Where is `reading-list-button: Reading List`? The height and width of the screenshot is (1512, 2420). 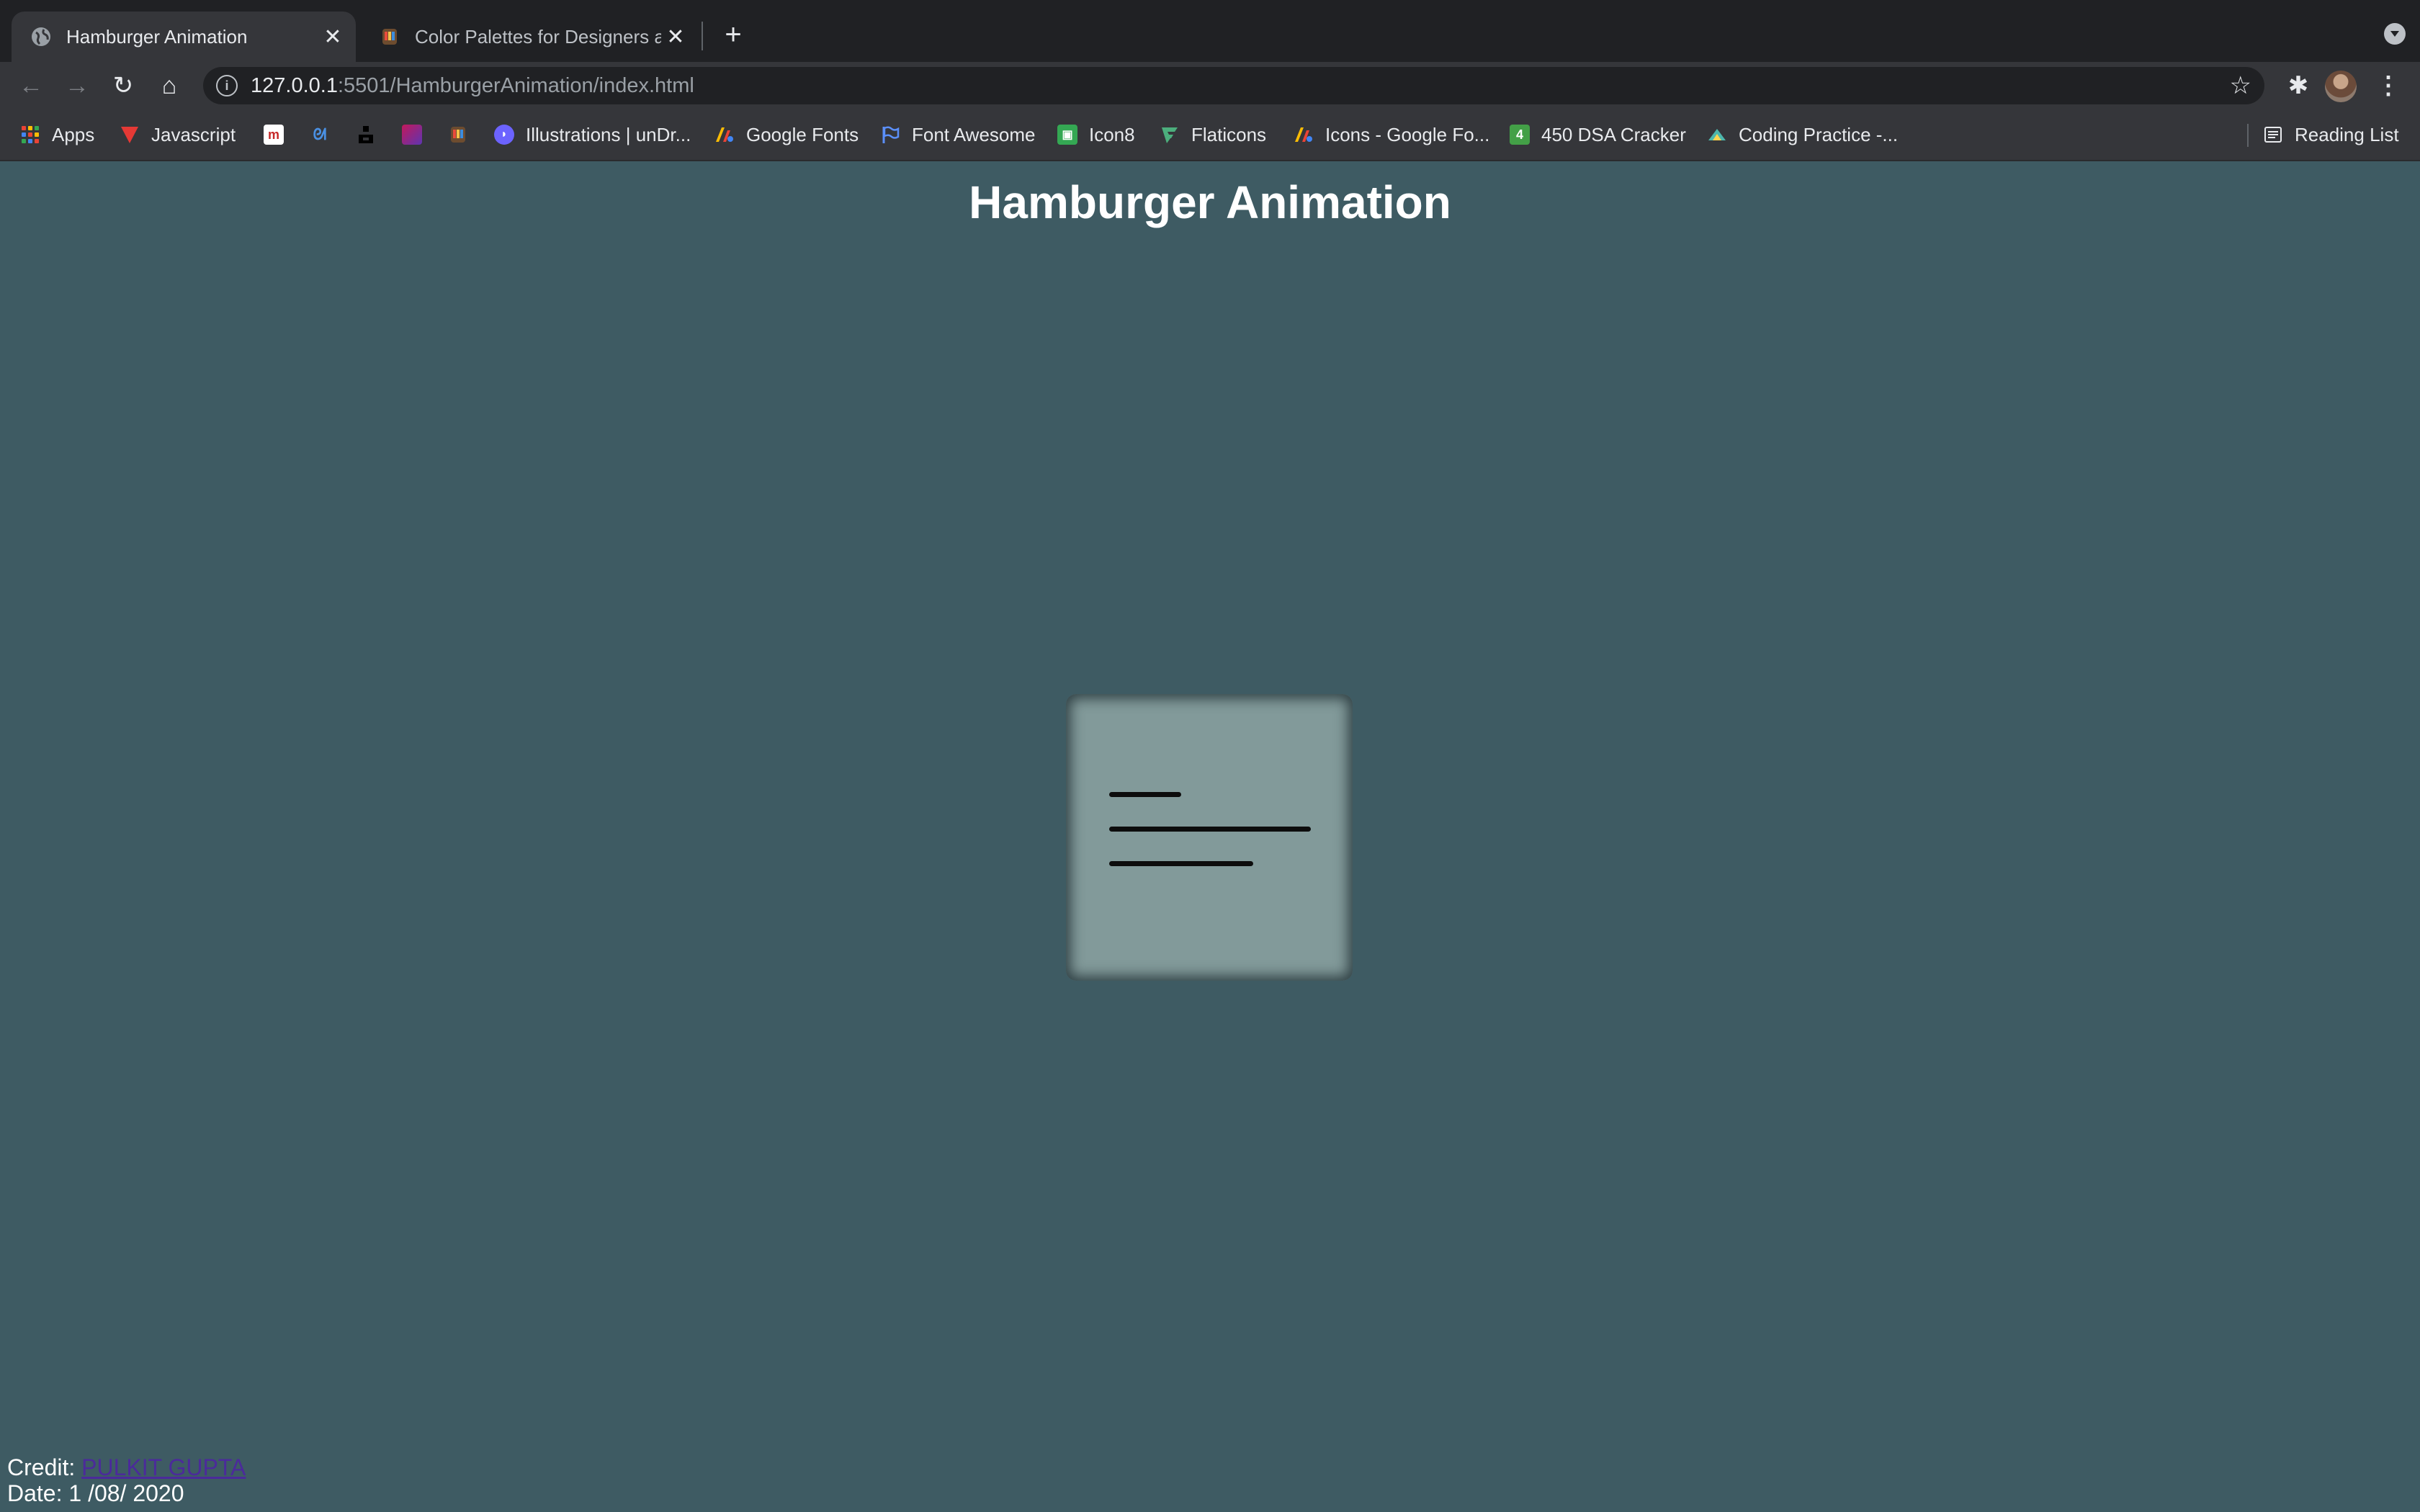 reading-list-button: Reading List is located at coordinates (2331, 134).